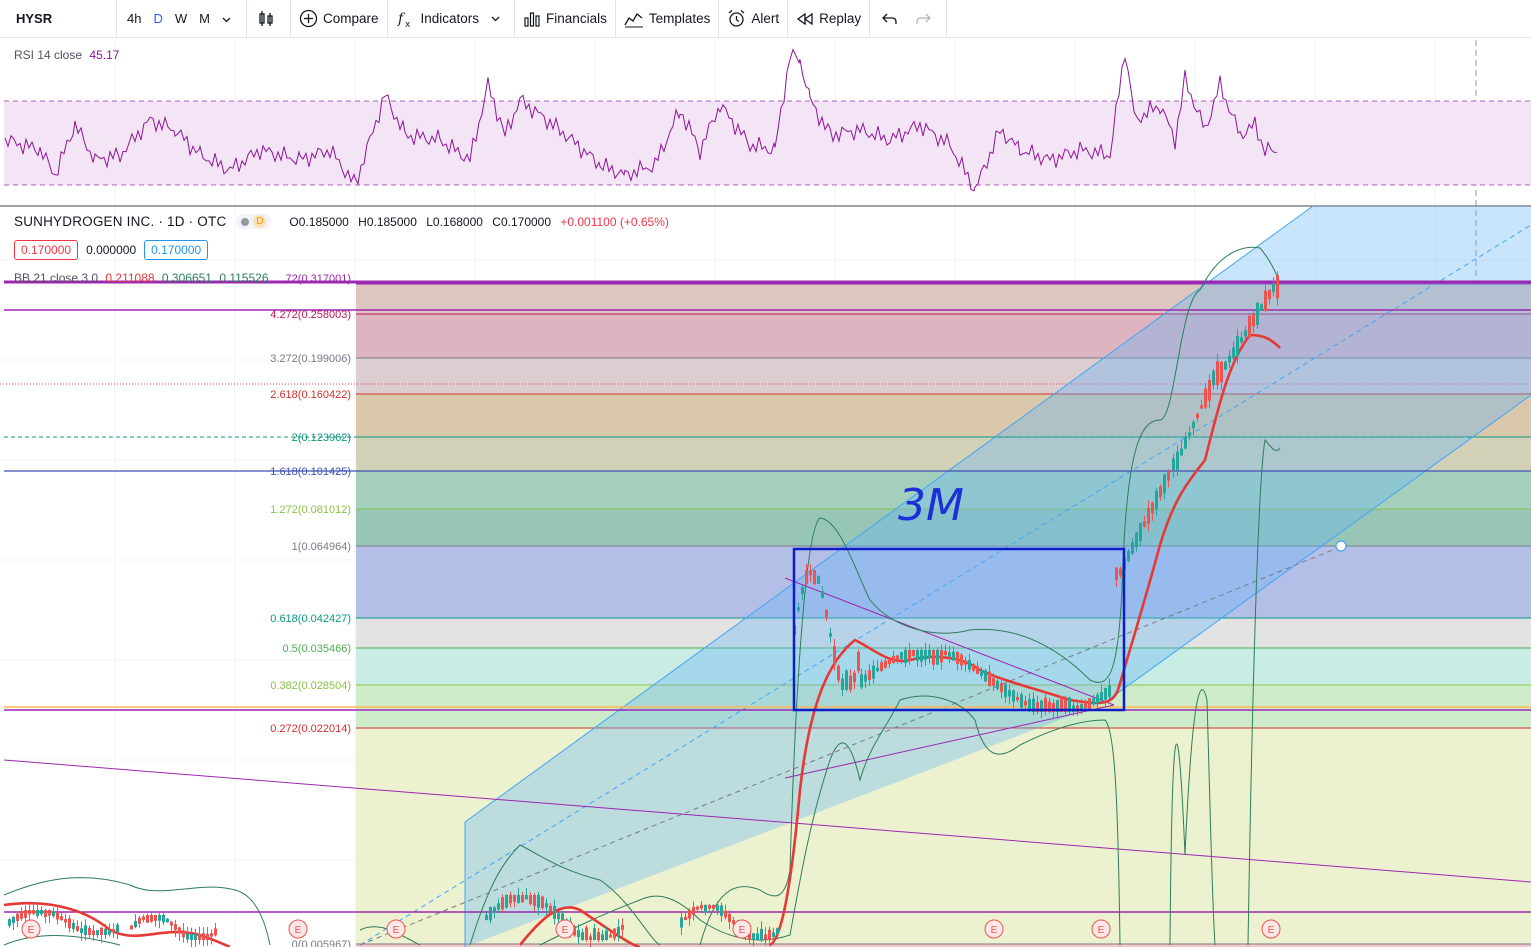 The image size is (1531, 947). I want to click on compare-button: Compare, so click(339, 19).